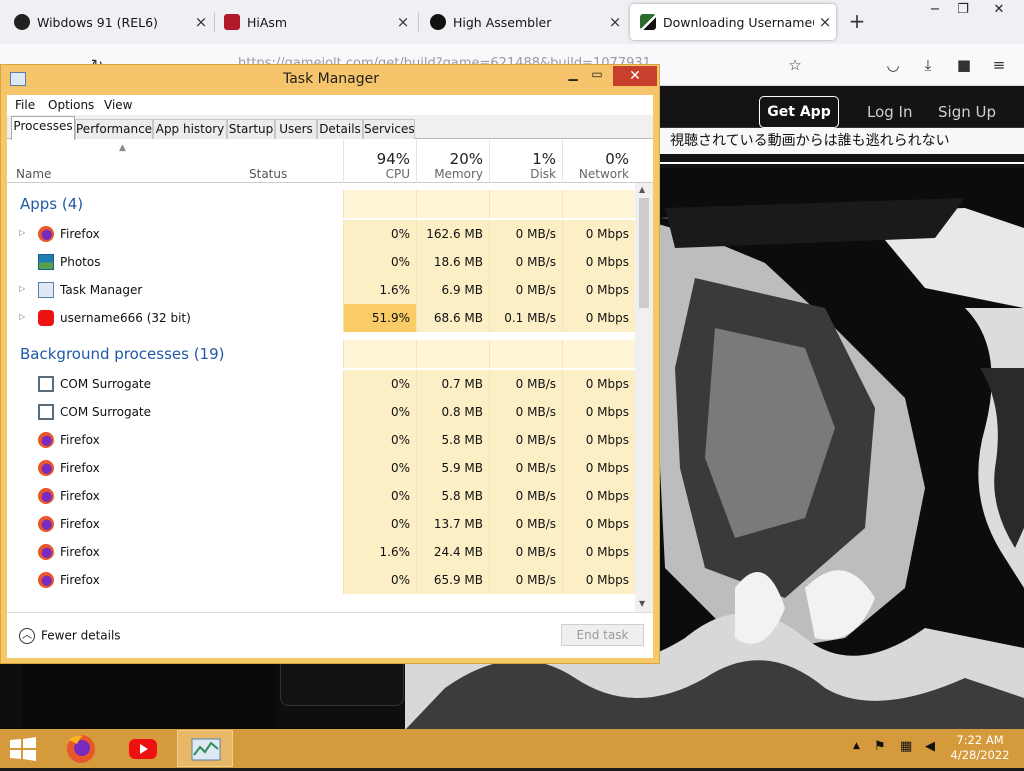 The width and height of the screenshot is (1024, 771). What do you see at coordinates (644, 253) in the screenshot?
I see `scrollbar-thumb` at bounding box center [644, 253].